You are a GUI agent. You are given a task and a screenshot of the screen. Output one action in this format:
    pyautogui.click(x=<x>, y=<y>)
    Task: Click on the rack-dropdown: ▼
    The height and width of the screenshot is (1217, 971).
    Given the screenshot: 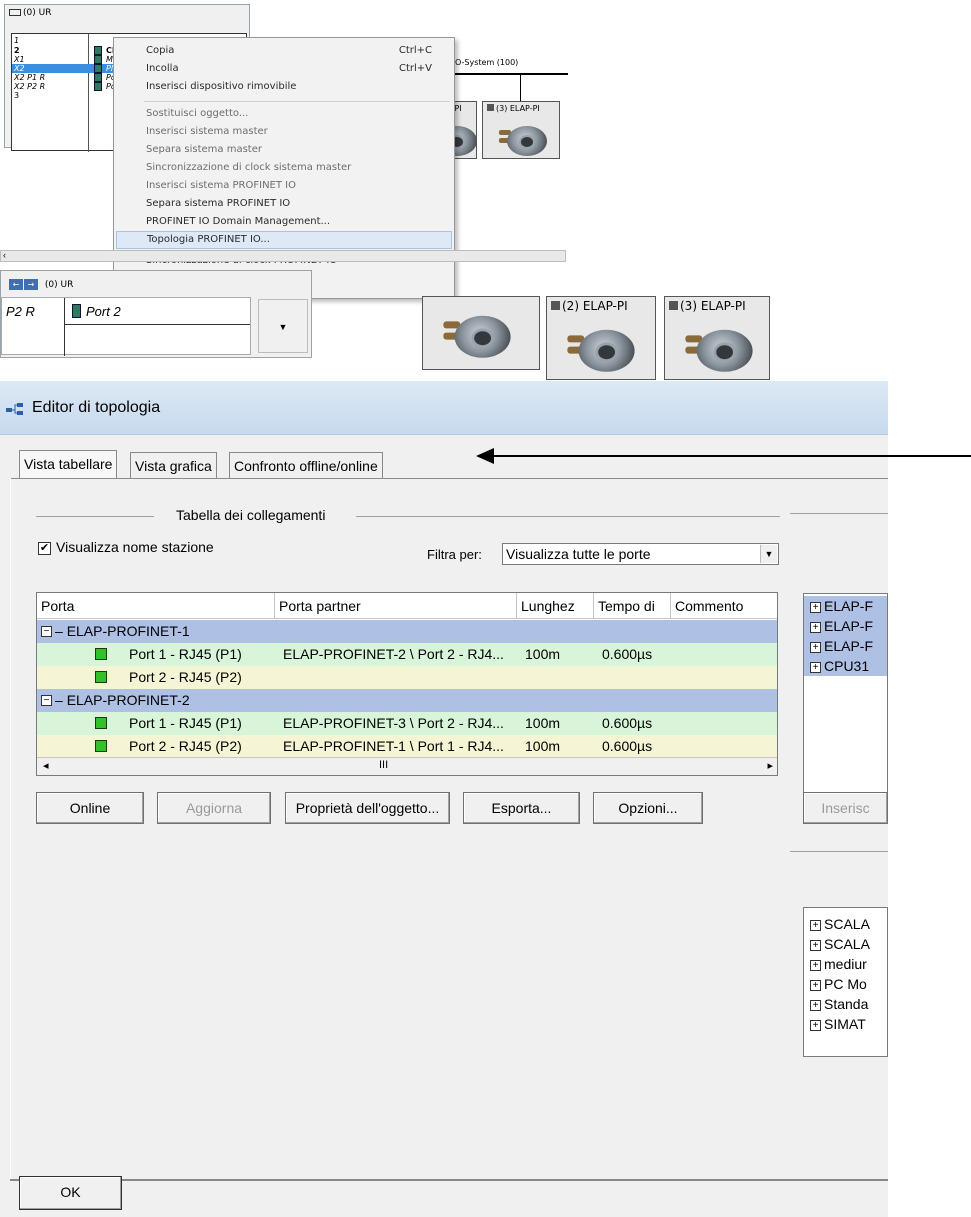 What is the action you would take?
    pyautogui.click(x=283, y=326)
    